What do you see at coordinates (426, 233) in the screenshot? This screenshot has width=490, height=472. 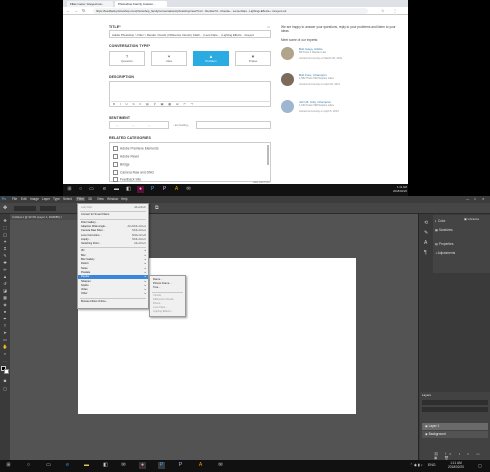 I see `brush-panel-icon: ✎` at bounding box center [426, 233].